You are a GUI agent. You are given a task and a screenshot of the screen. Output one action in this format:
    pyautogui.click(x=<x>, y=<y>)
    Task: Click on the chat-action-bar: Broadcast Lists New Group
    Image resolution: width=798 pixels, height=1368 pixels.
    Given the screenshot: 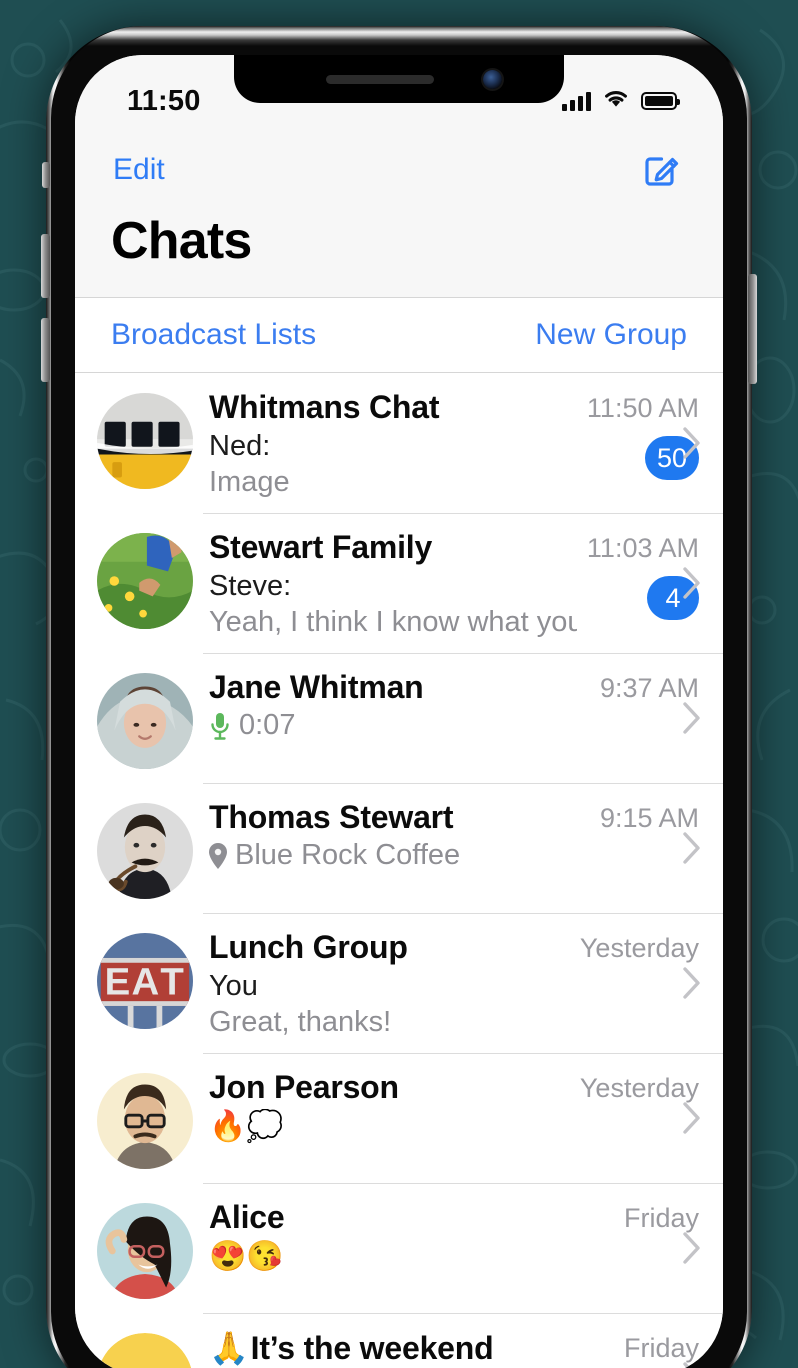 What is the action you would take?
    pyautogui.click(x=399, y=335)
    